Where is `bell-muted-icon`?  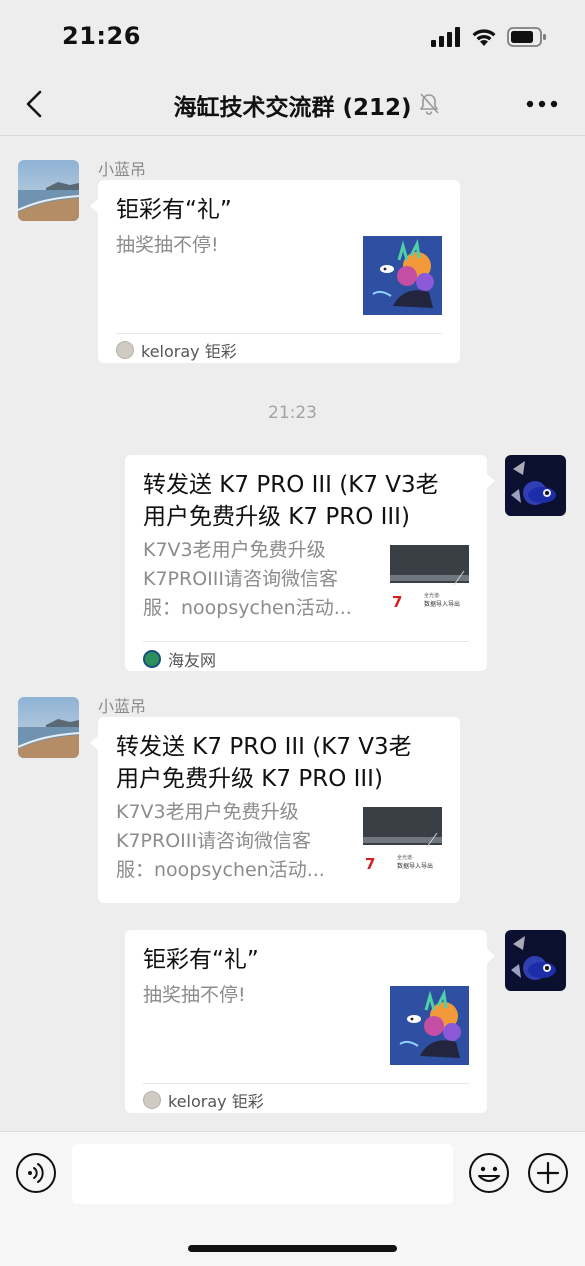 bell-muted-icon is located at coordinates (429, 104).